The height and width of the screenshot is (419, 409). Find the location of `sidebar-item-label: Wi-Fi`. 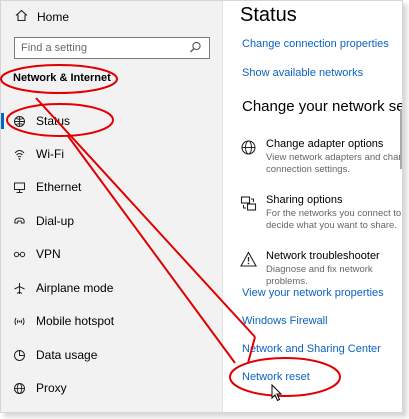

sidebar-item-label: Wi-Fi is located at coordinates (50, 154).